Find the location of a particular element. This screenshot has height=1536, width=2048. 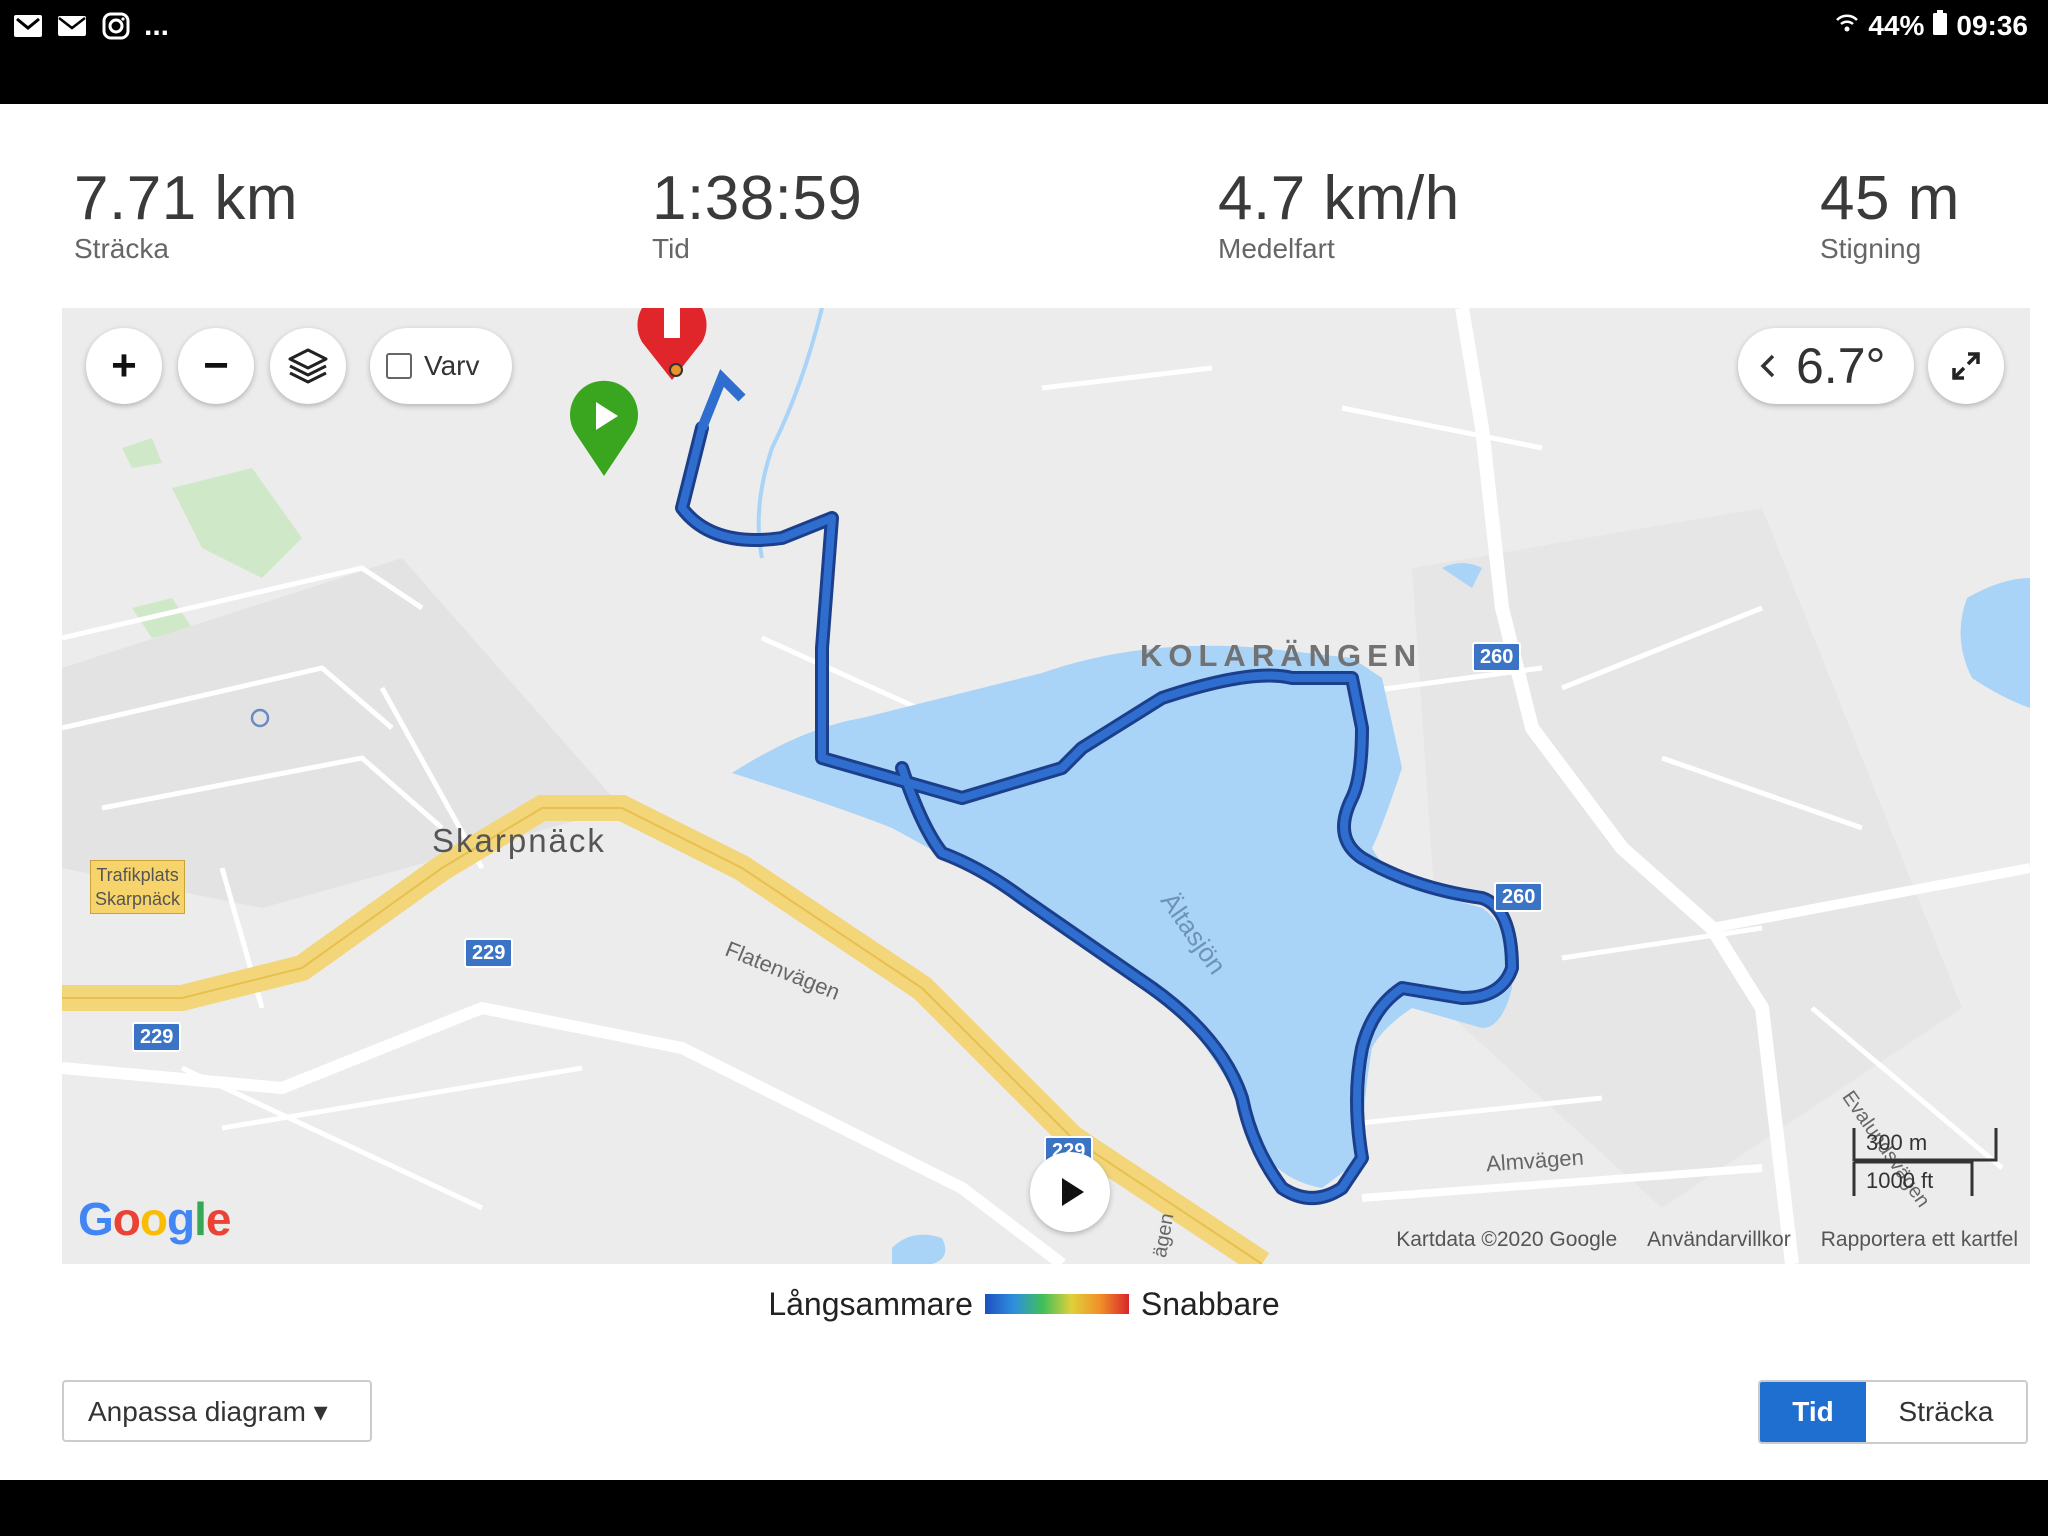

stat-time: 1:38:59 Tid is located at coordinates (757, 215).